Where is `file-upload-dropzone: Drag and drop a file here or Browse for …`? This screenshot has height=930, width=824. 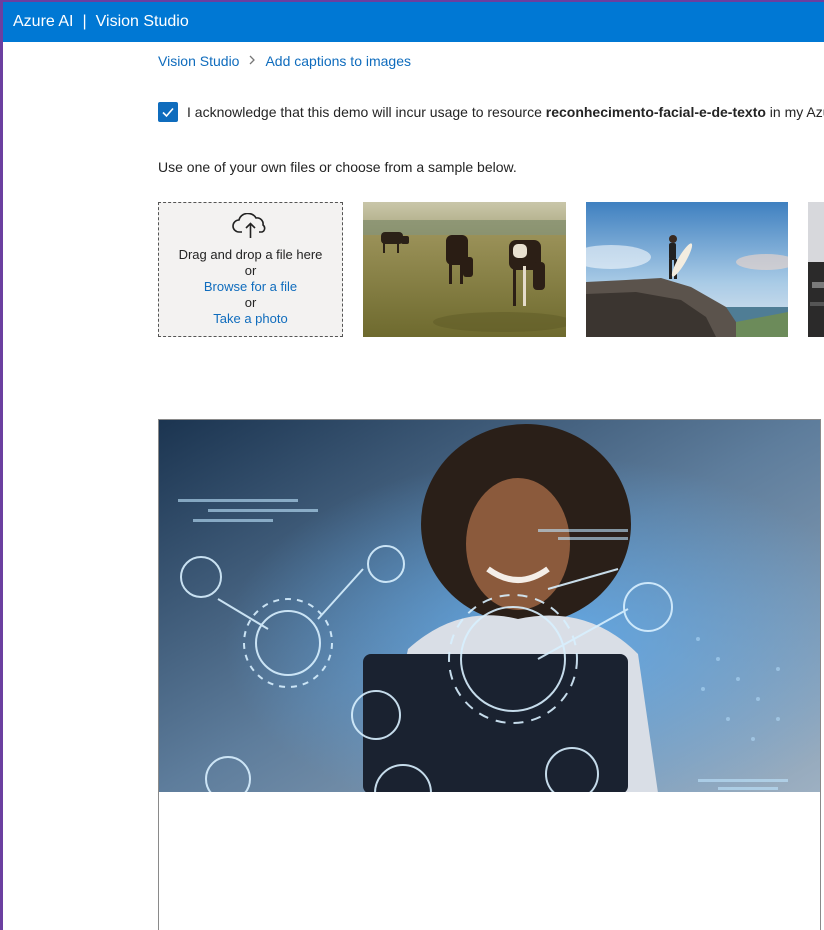
file-upload-dropzone: Drag and drop a file here or Browse for … is located at coordinates (250, 269).